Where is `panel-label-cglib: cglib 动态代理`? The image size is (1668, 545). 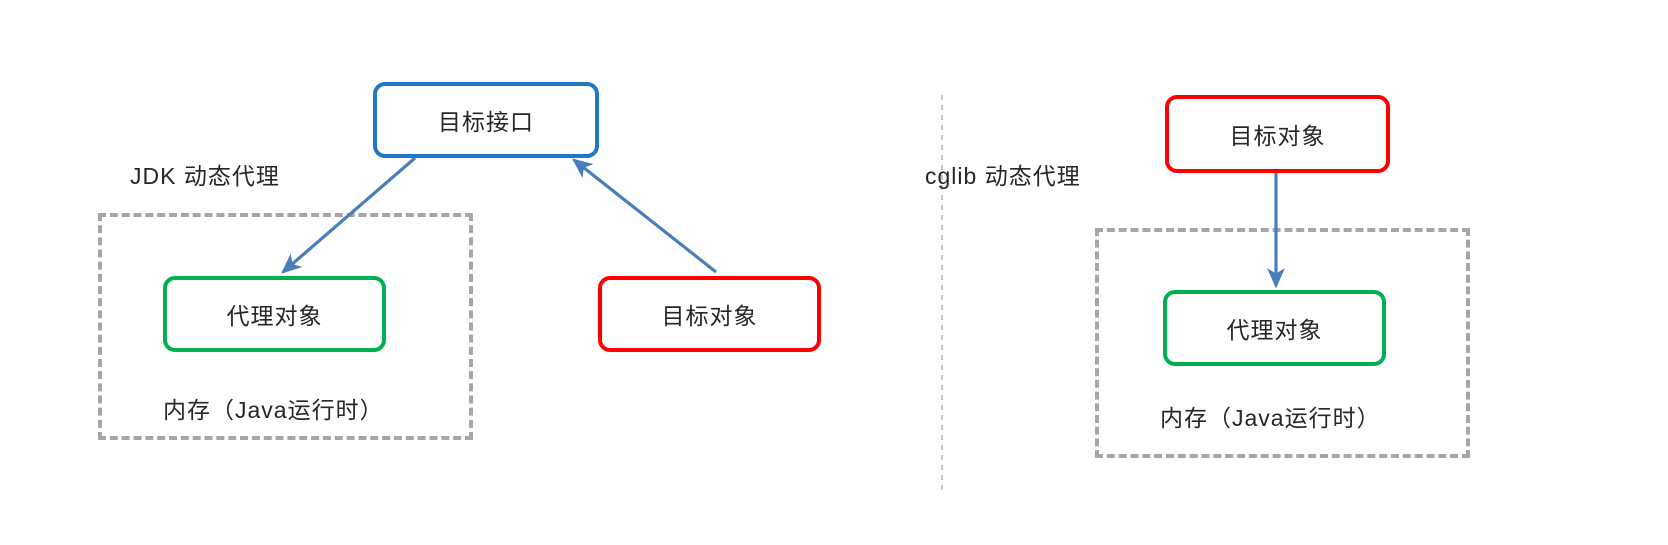
panel-label-cglib: cglib 动态代理 is located at coordinates (1003, 176).